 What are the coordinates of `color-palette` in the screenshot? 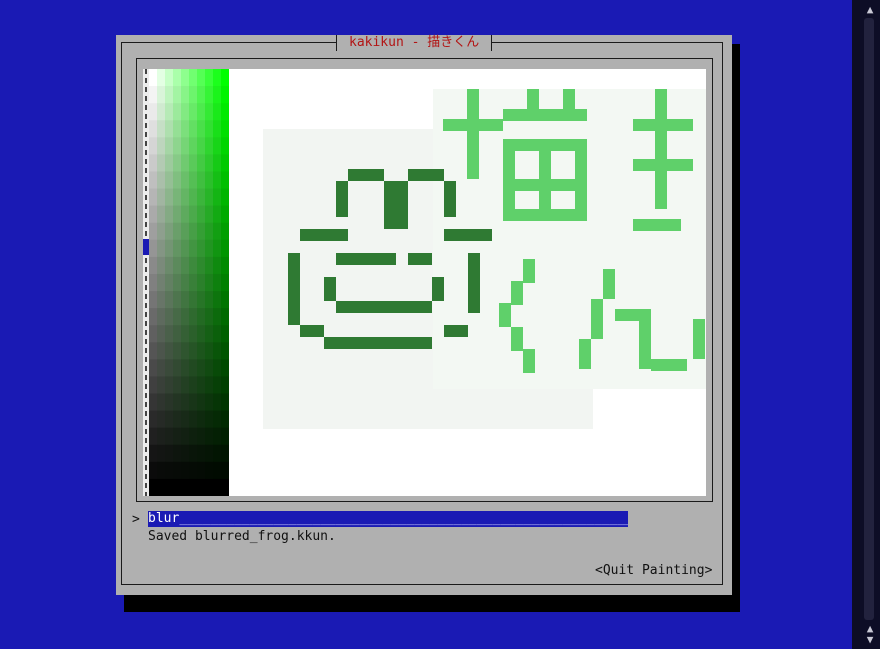 It's located at (189, 282).